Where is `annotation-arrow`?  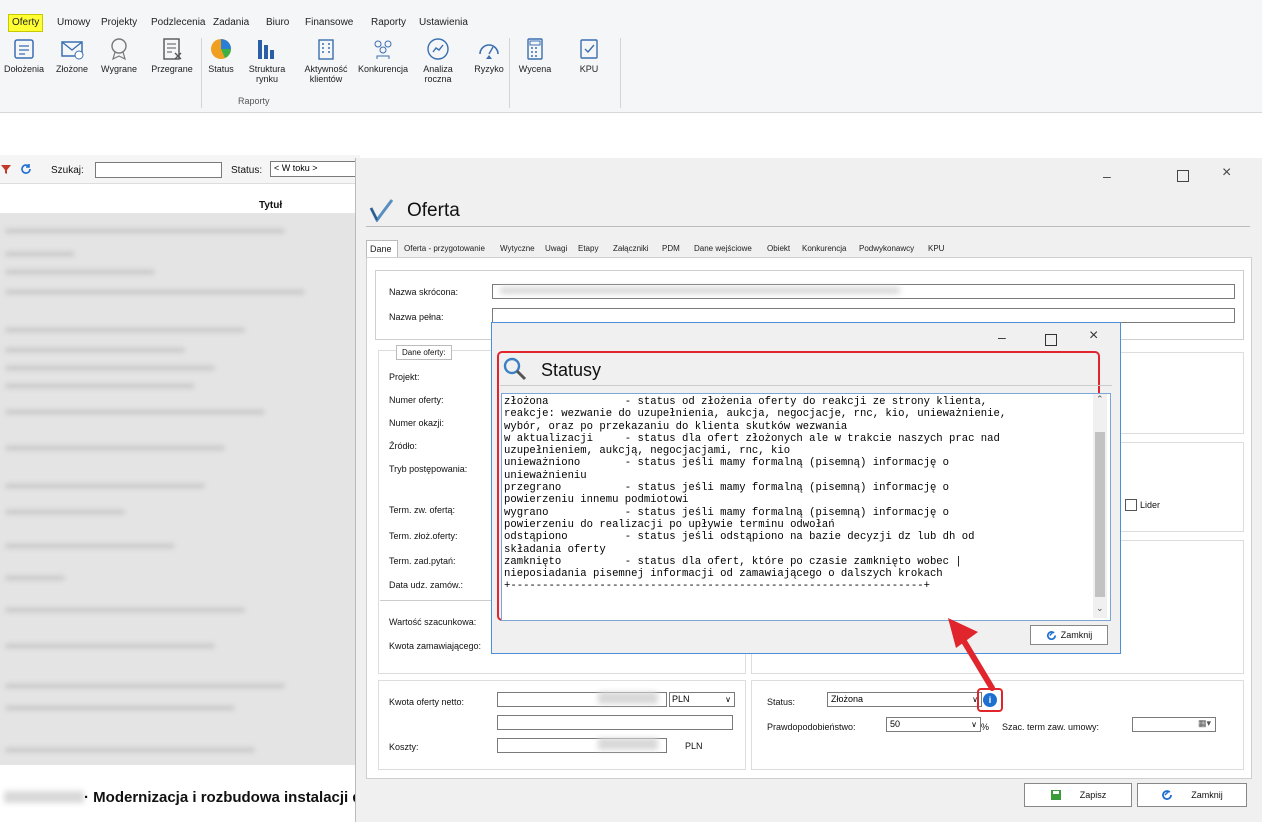
annotation-arrow is located at coordinates (971, 654).